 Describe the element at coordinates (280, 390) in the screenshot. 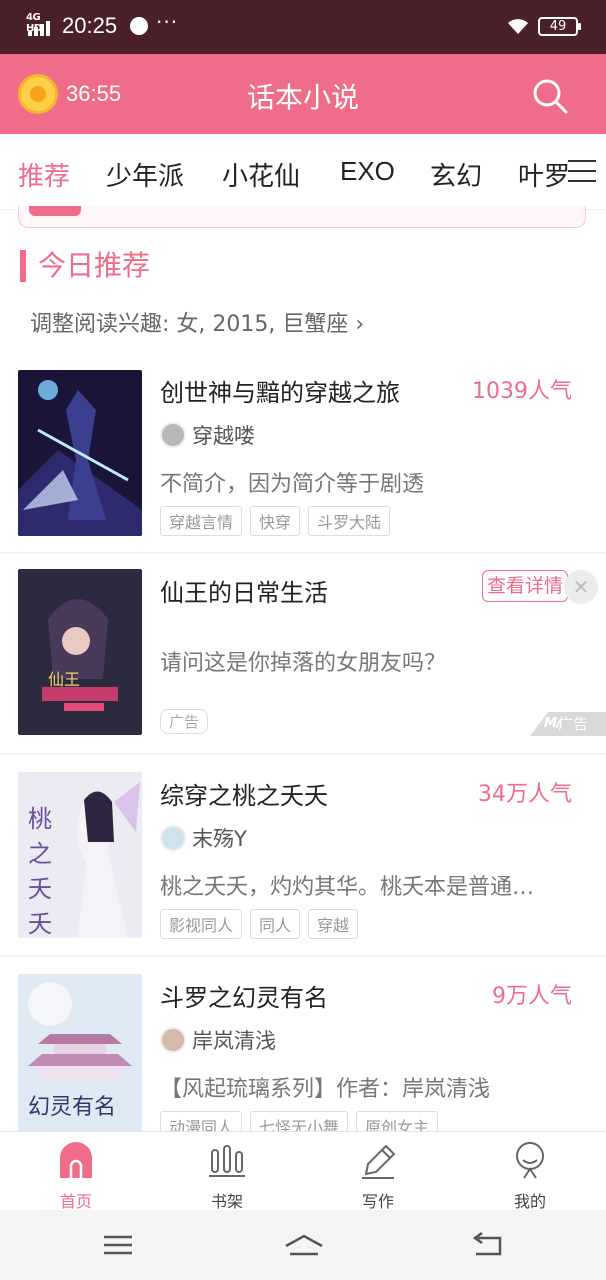

I see `book-title: 创世神与黯的穿越之旅` at that location.